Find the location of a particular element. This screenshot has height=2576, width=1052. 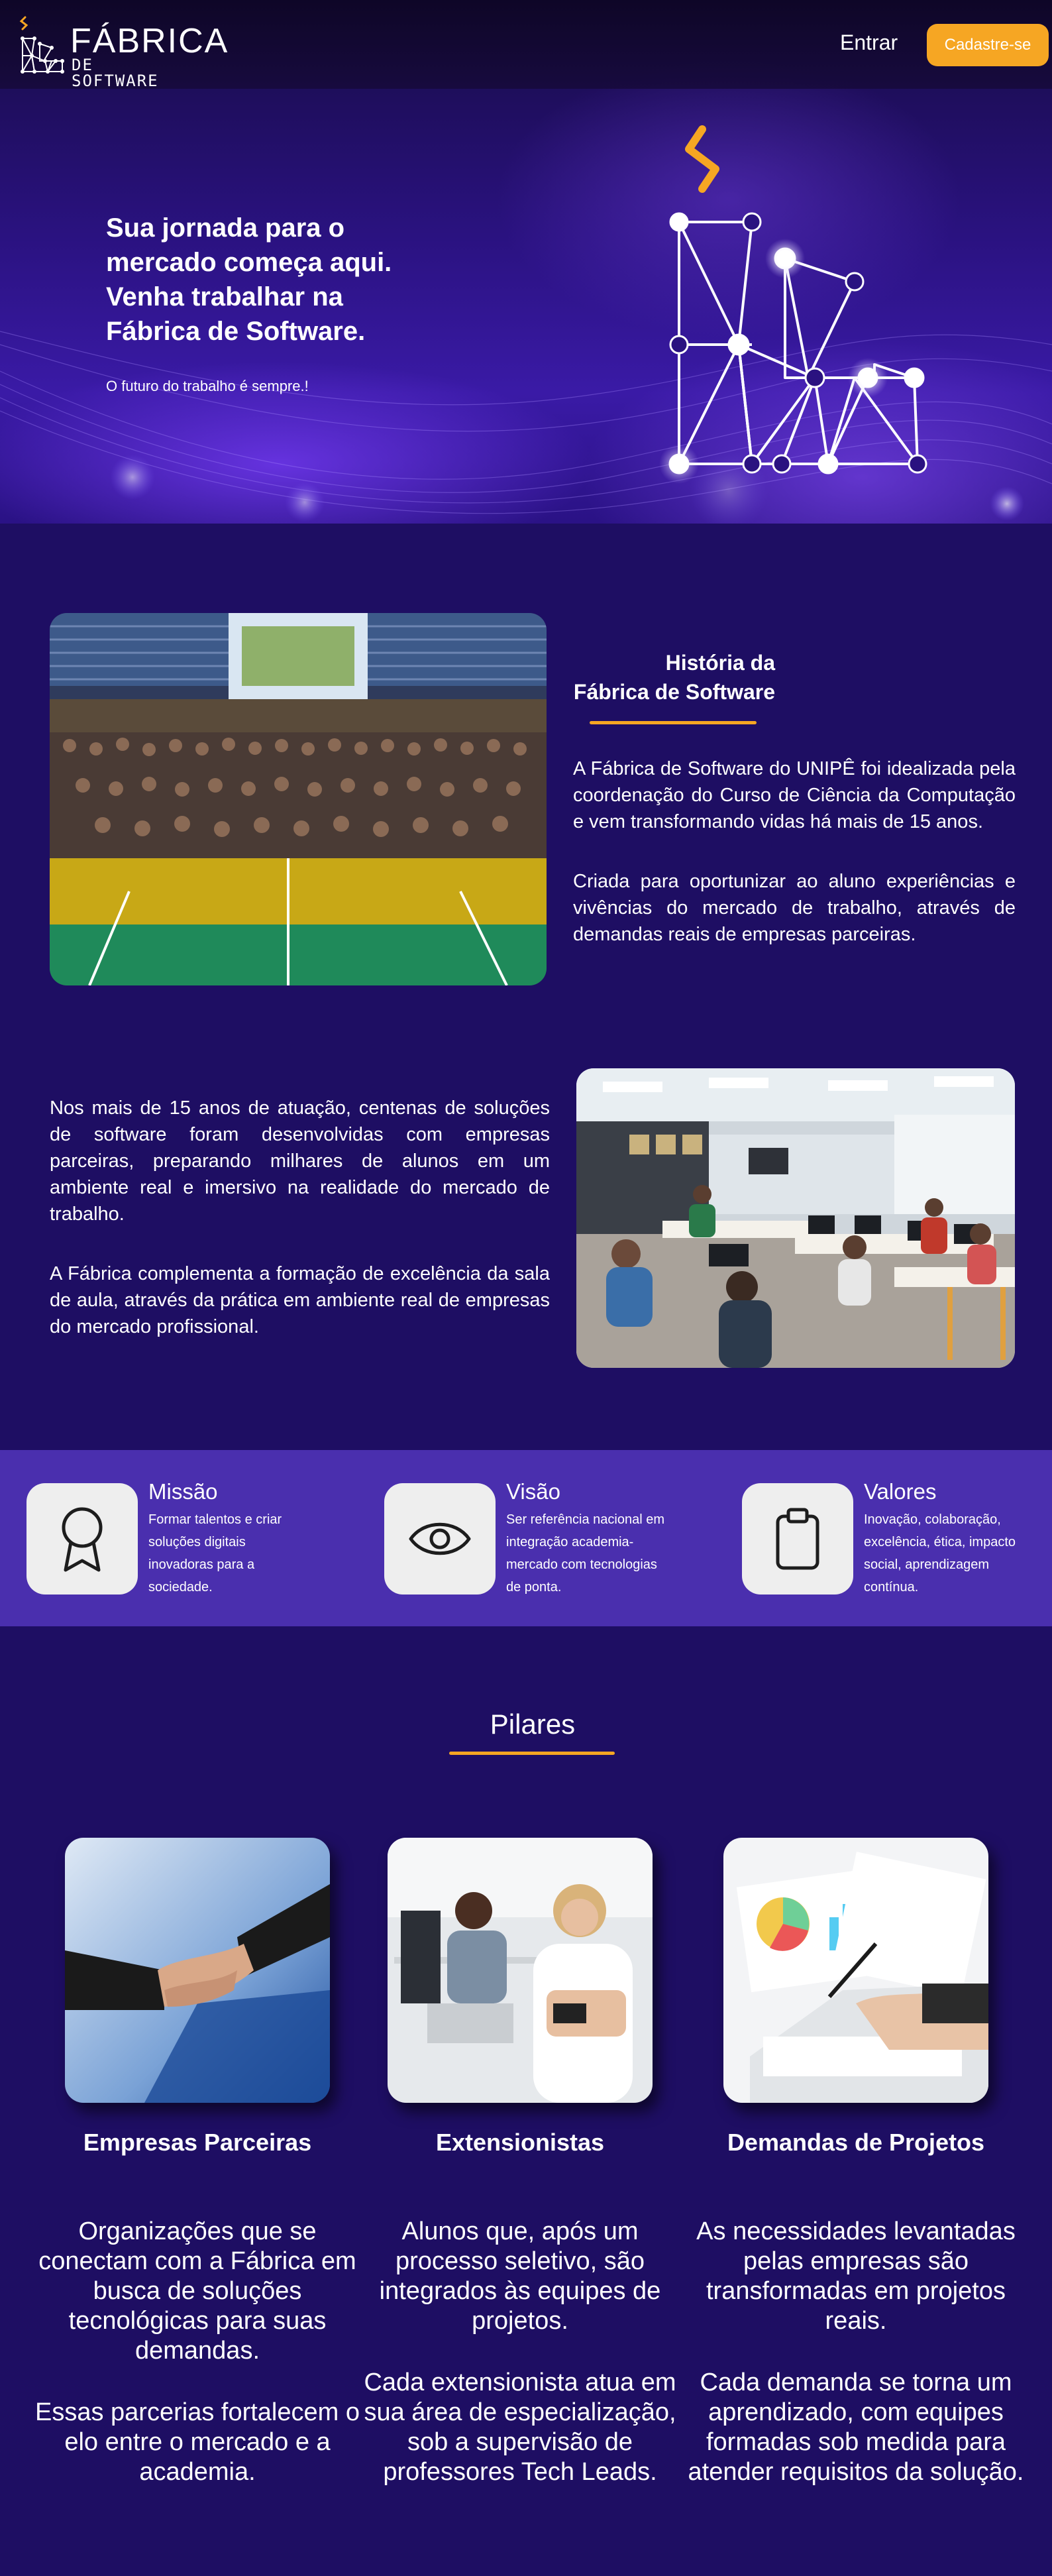

eye-icon is located at coordinates (440, 1538).